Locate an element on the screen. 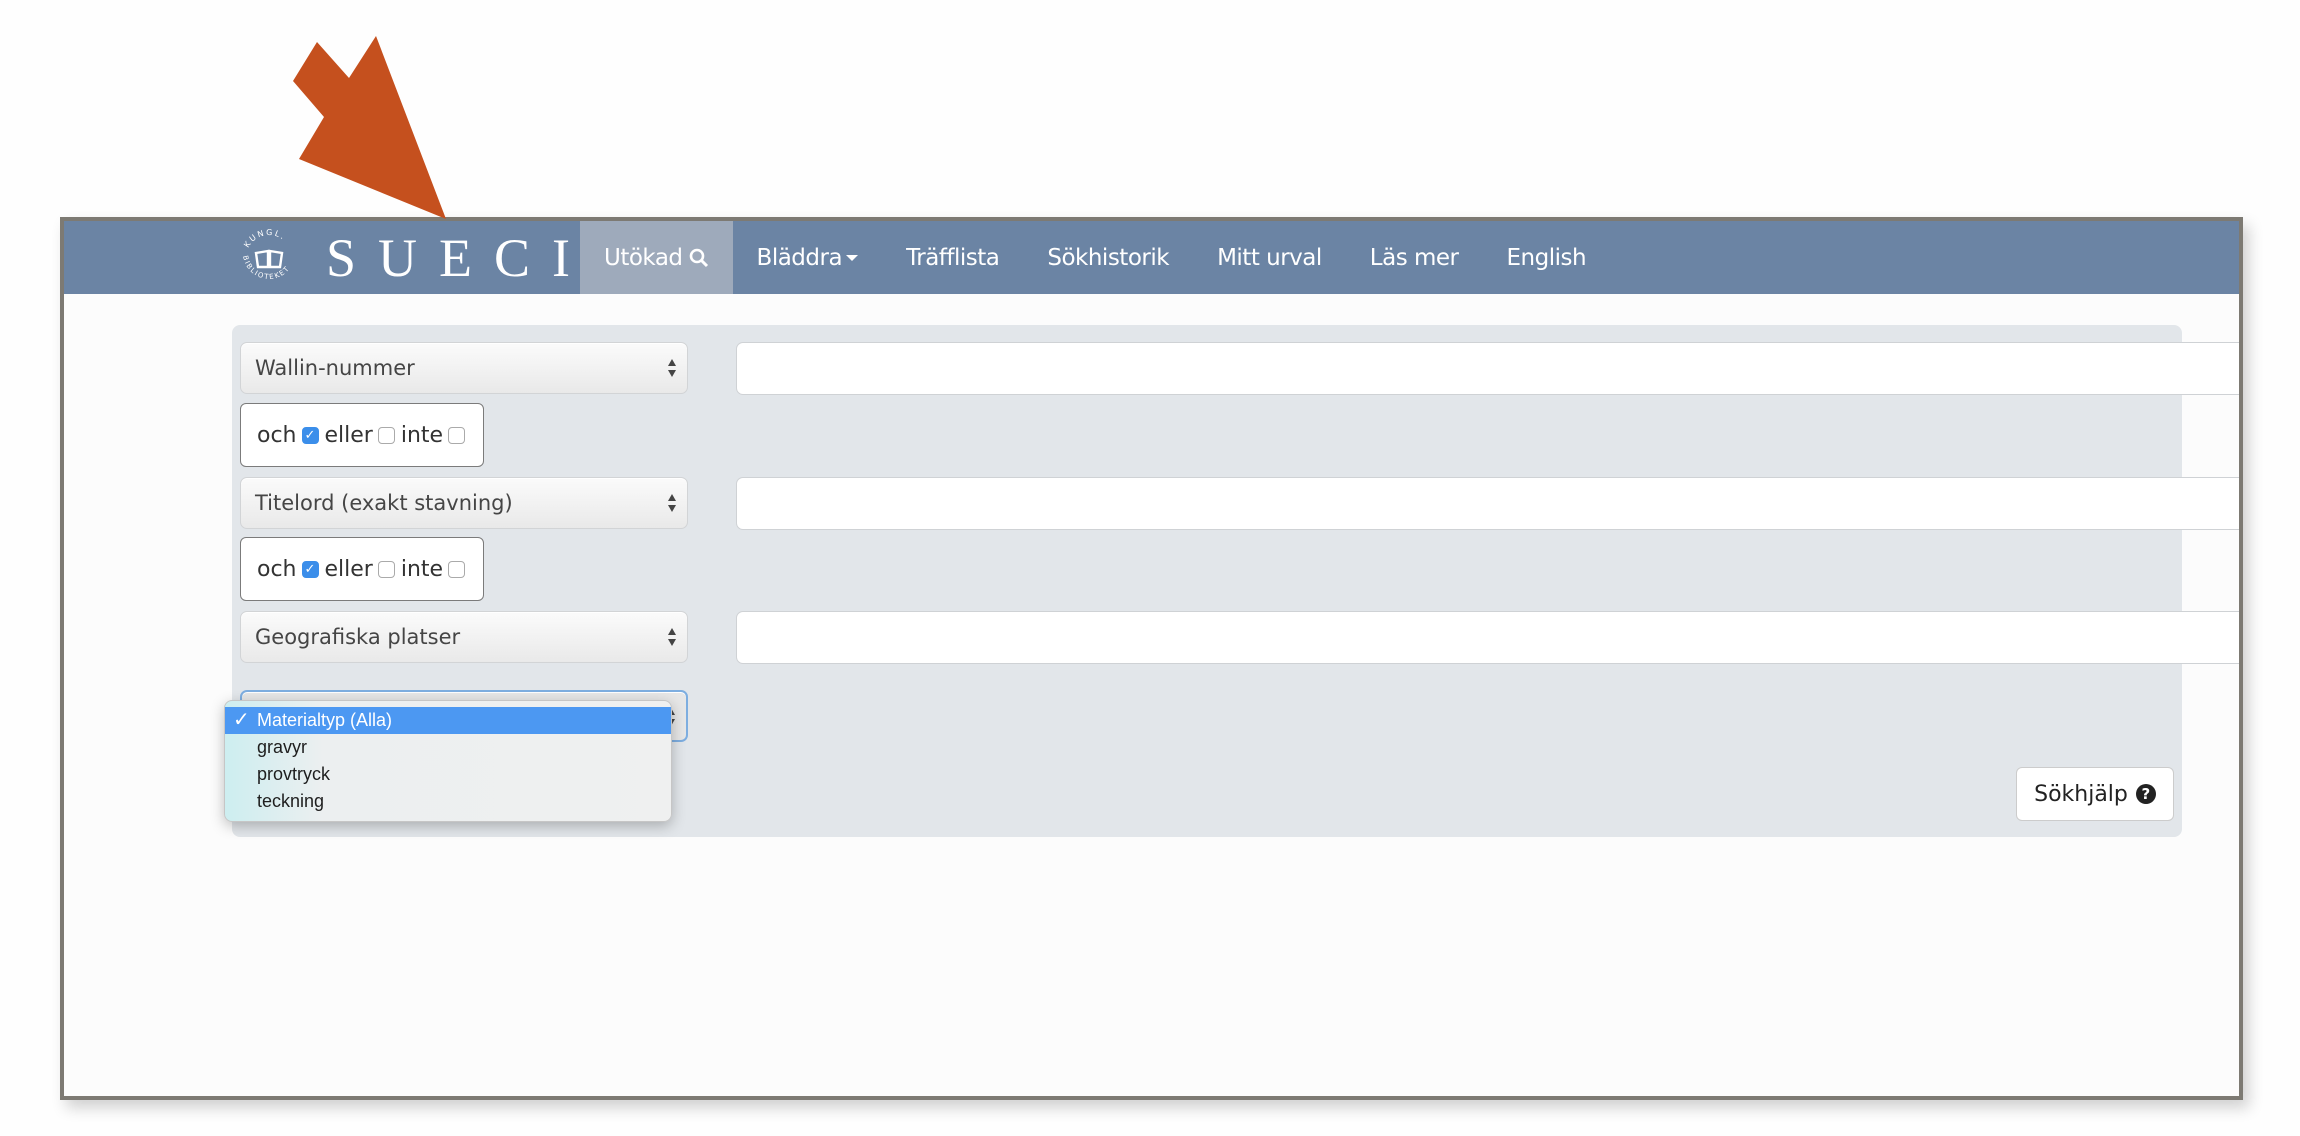 Image resolution: width=2300 pixels, height=1136 pixels. boolean-operator-group-1: och ✓ eller inte is located at coordinates (362, 435).